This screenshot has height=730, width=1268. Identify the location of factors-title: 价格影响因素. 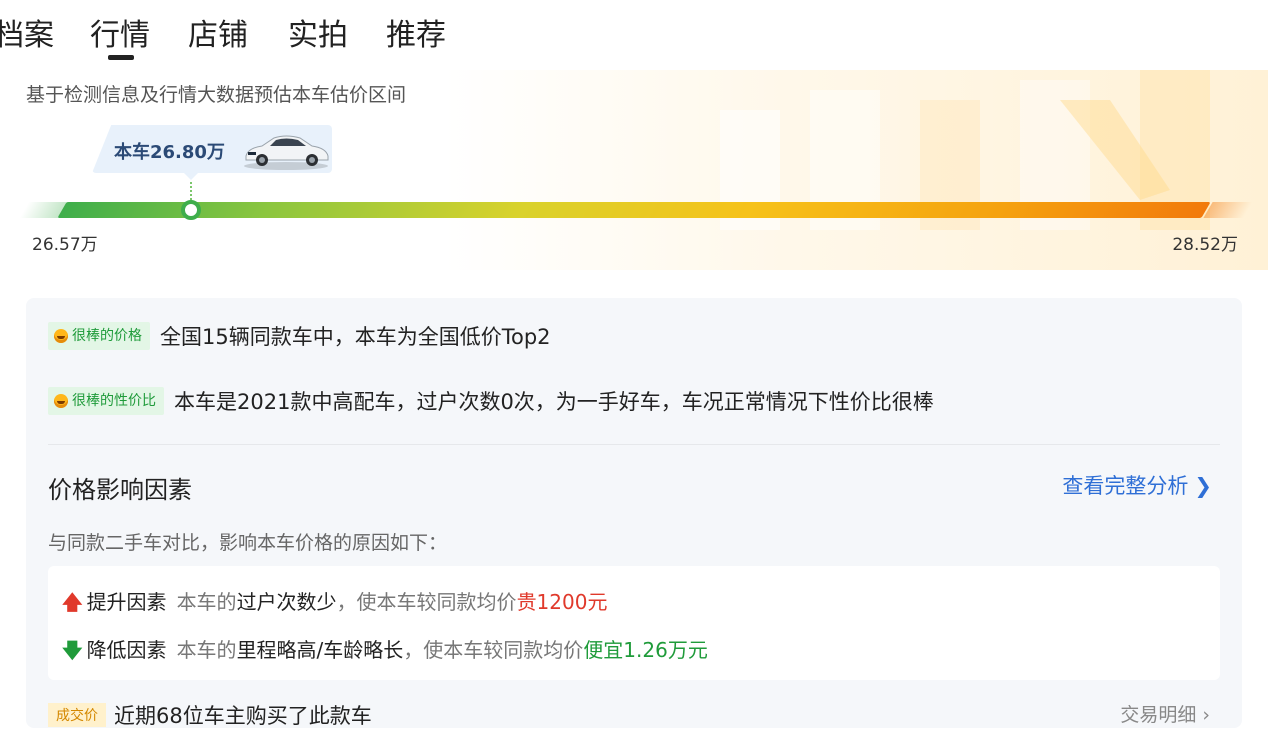
(120, 490).